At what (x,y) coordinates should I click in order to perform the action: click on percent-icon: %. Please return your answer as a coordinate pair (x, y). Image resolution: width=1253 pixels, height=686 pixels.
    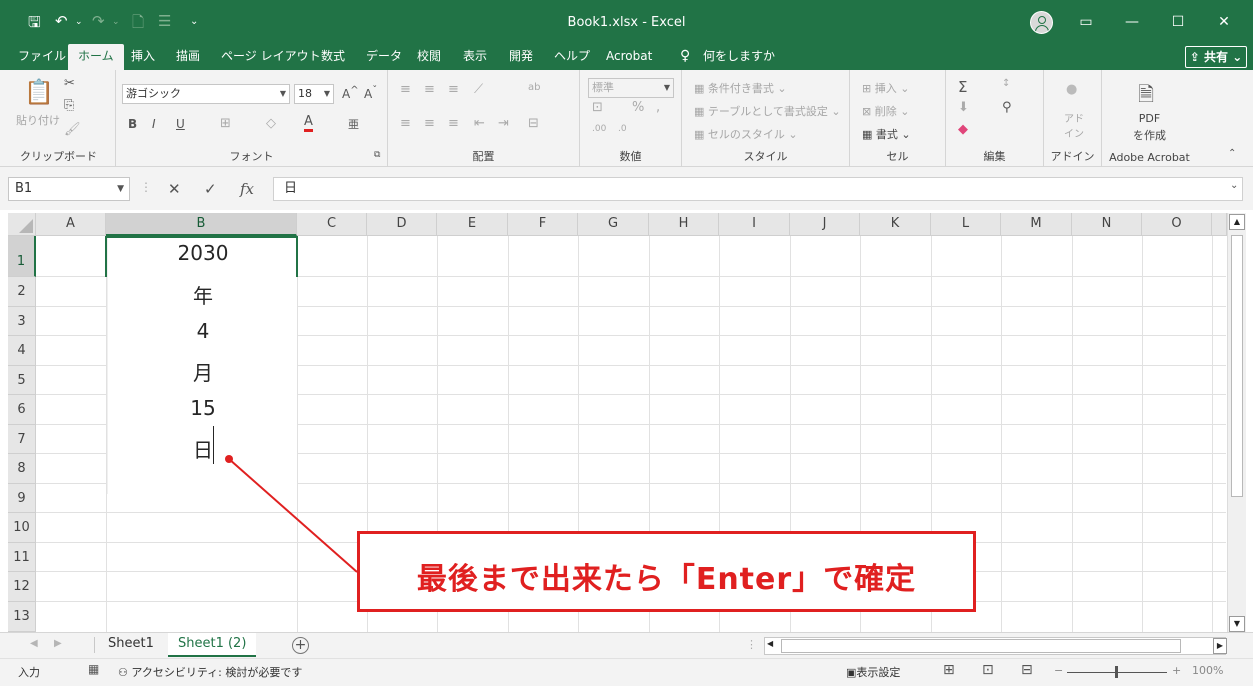
    Looking at the image, I should click on (638, 107).